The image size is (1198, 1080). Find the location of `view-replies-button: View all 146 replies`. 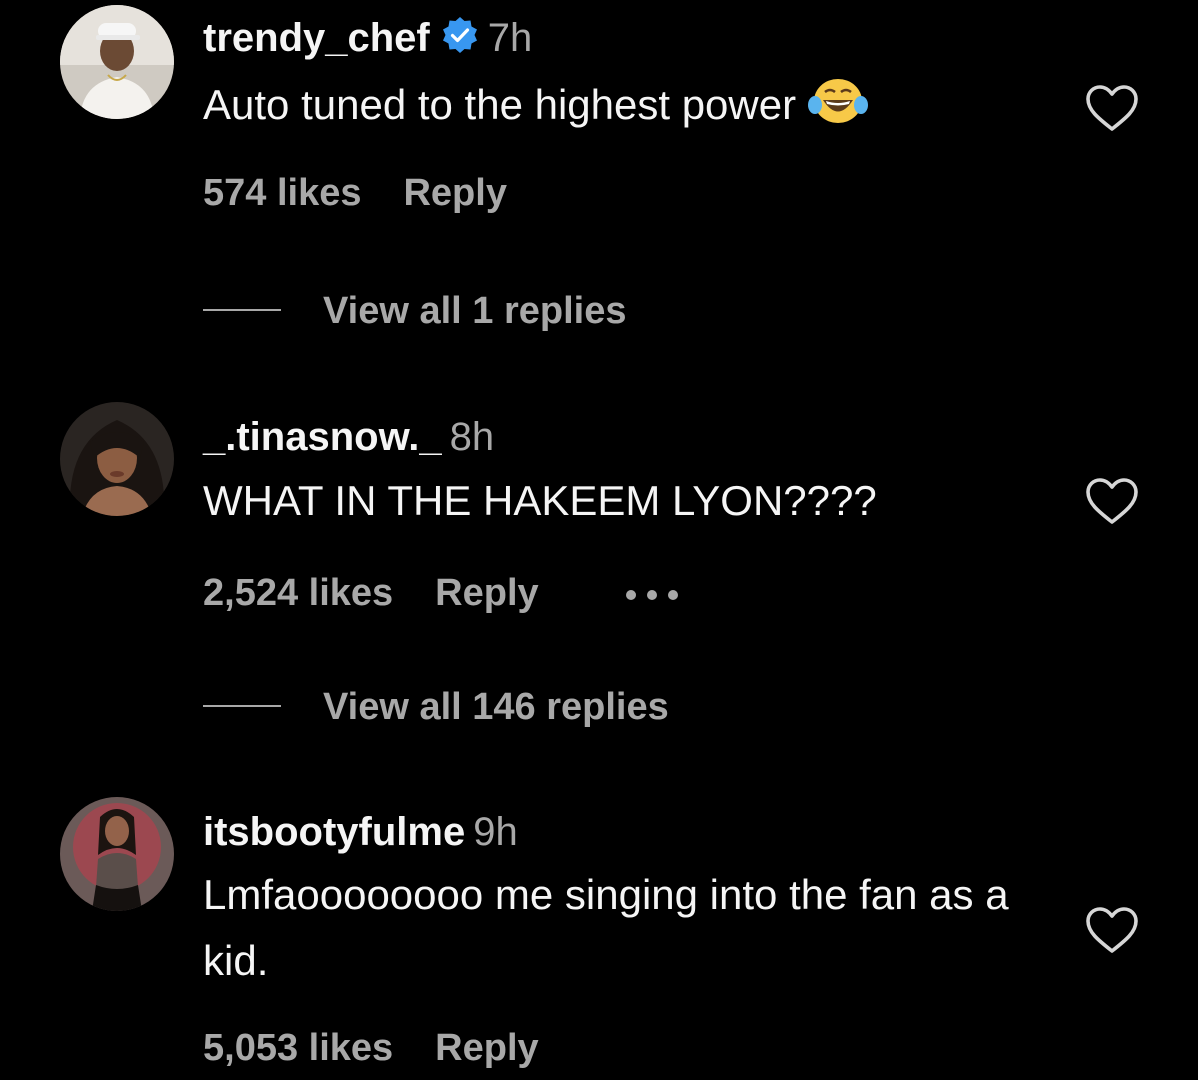

view-replies-button: View all 146 replies is located at coordinates (436, 707).